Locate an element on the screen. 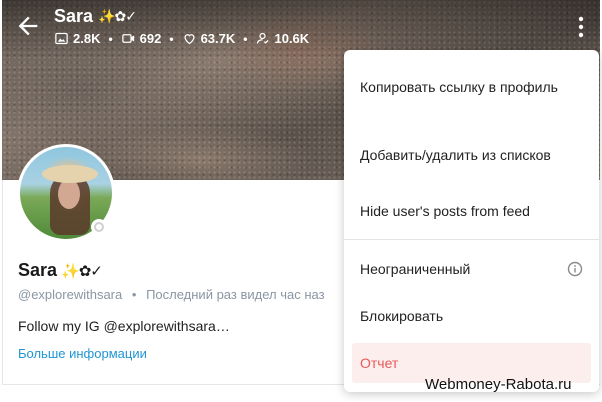 This screenshot has height=402, width=602. kebab-menu-icon is located at coordinates (581, 27).